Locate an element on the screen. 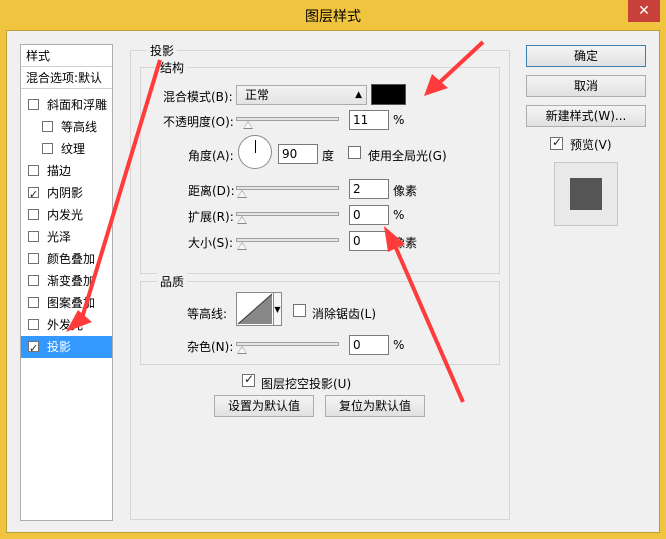  checkbox-bevel-emboss is located at coordinates (33, 104).